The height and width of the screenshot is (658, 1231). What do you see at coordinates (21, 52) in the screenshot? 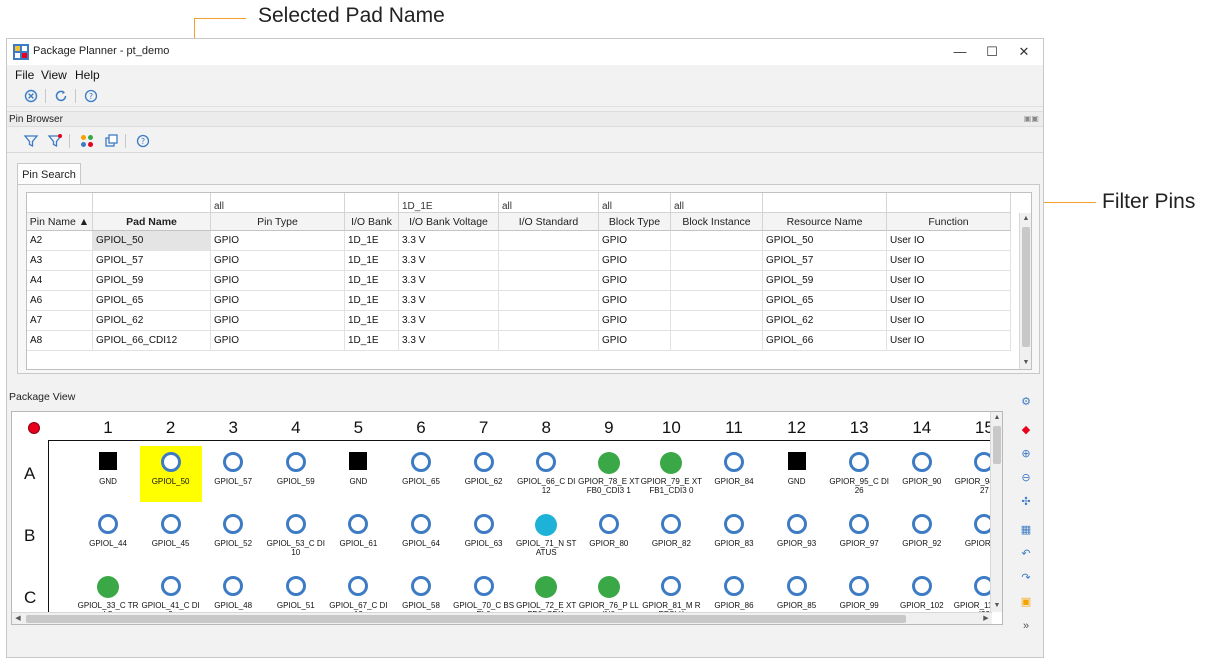
I see `app-logo-icon` at bounding box center [21, 52].